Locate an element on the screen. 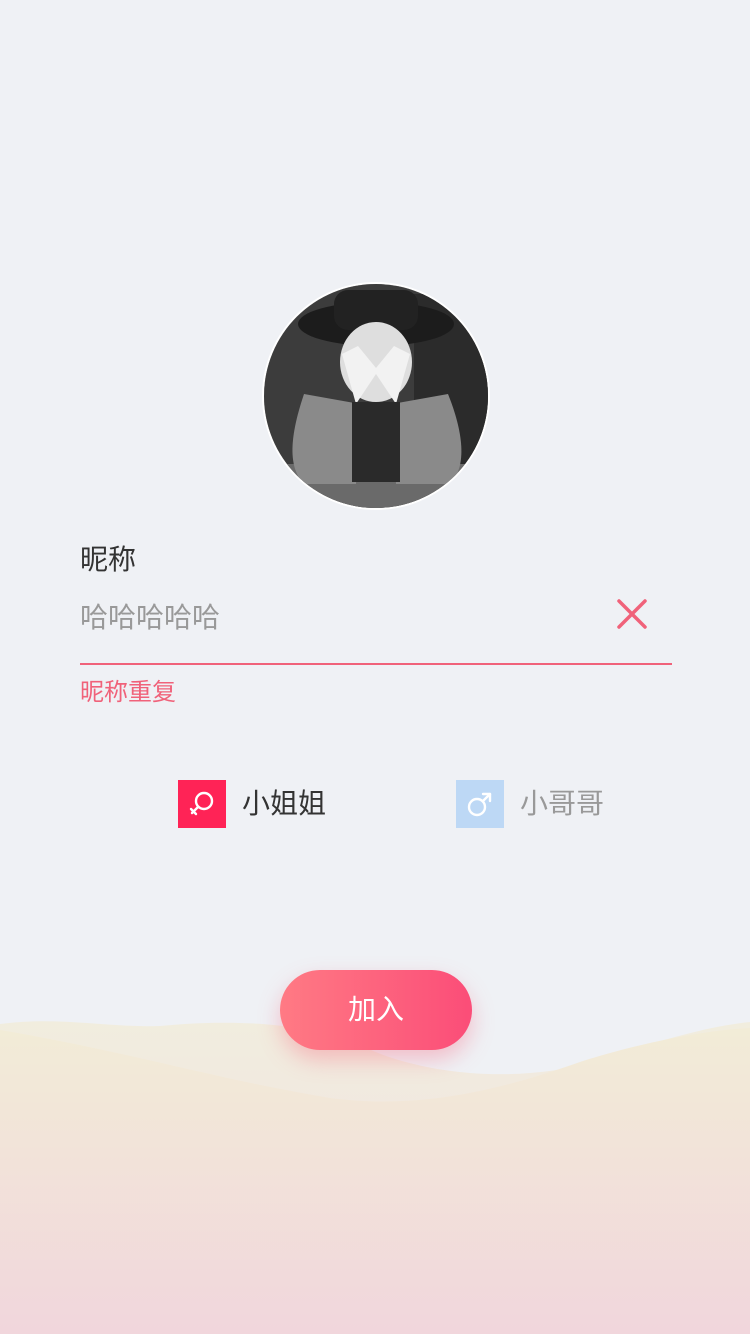  gender-male-label: 小哥哥 is located at coordinates (562, 803).